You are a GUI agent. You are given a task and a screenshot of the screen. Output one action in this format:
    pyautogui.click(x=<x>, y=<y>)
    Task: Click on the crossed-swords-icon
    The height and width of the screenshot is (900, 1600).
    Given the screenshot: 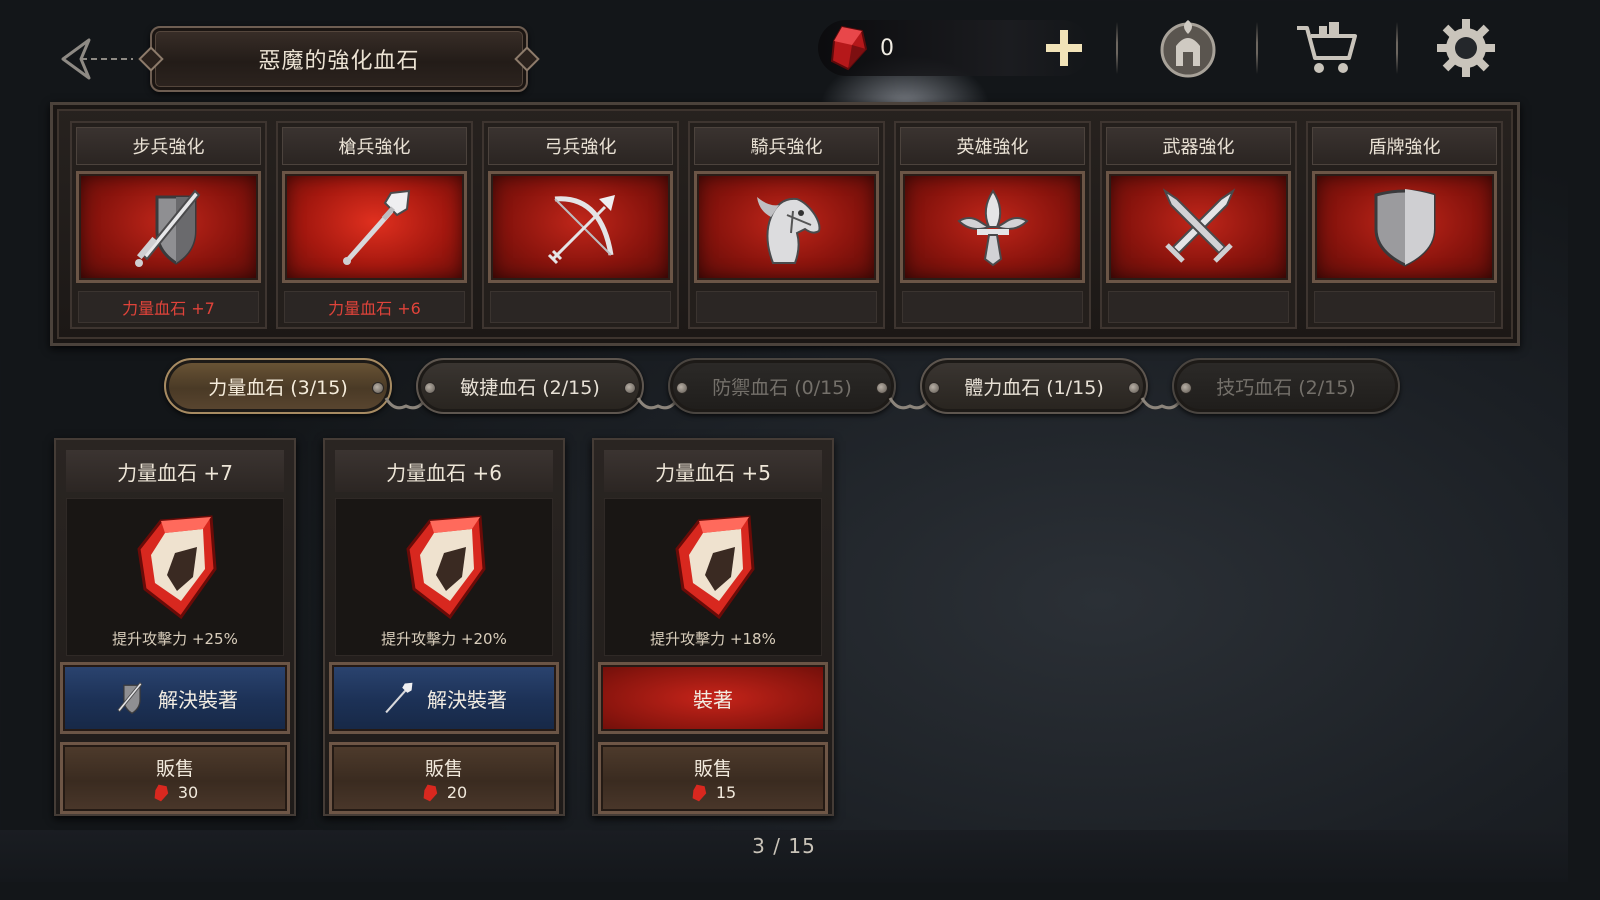 What is the action you would take?
    pyautogui.click(x=1198, y=225)
    